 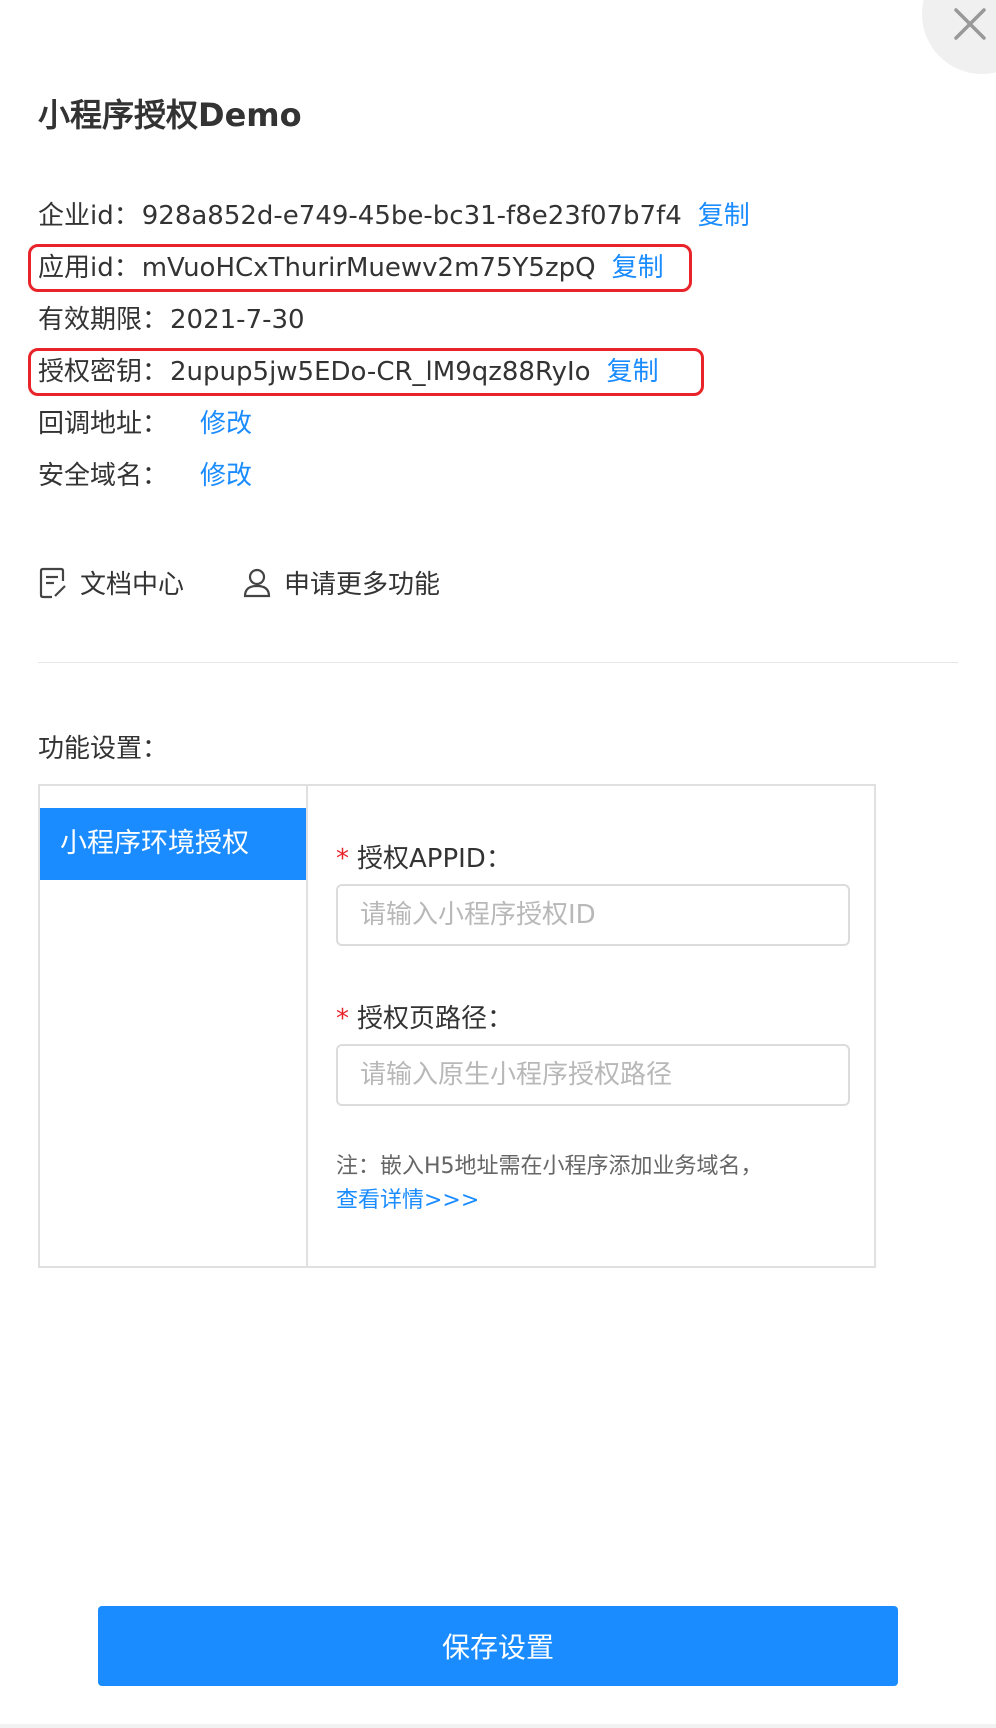 I want to click on callback-url-label: 回调地址：, so click(x=103, y=424).